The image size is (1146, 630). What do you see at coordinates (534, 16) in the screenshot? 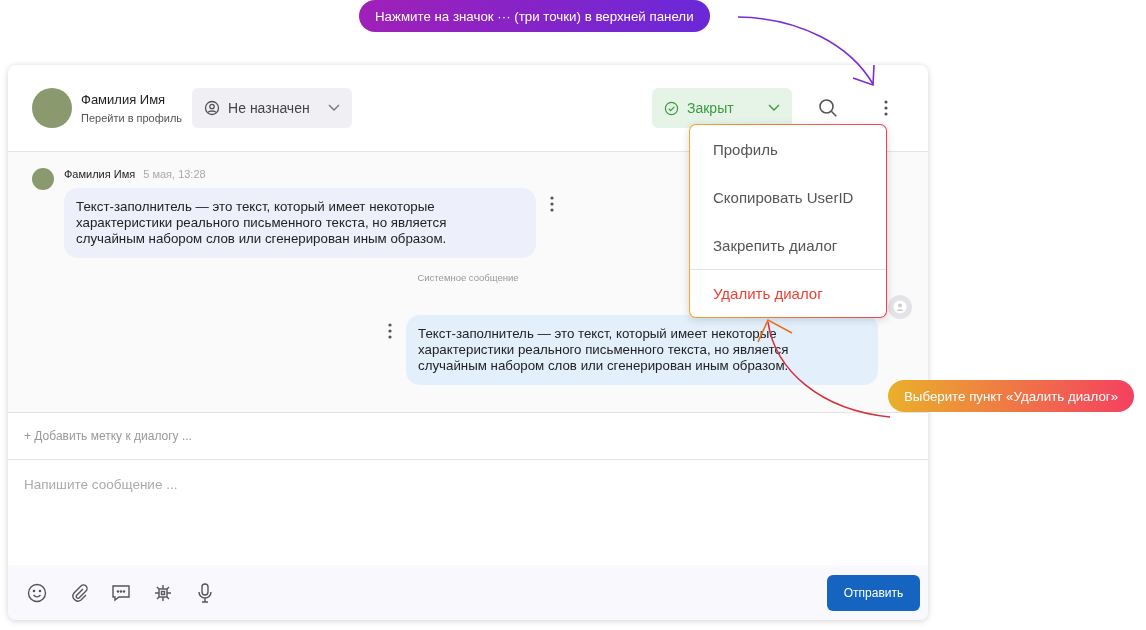
I see `hint-callout: Нажмите на значок ··· (три точки) в верхней панели` at bounding box center [534, 16].